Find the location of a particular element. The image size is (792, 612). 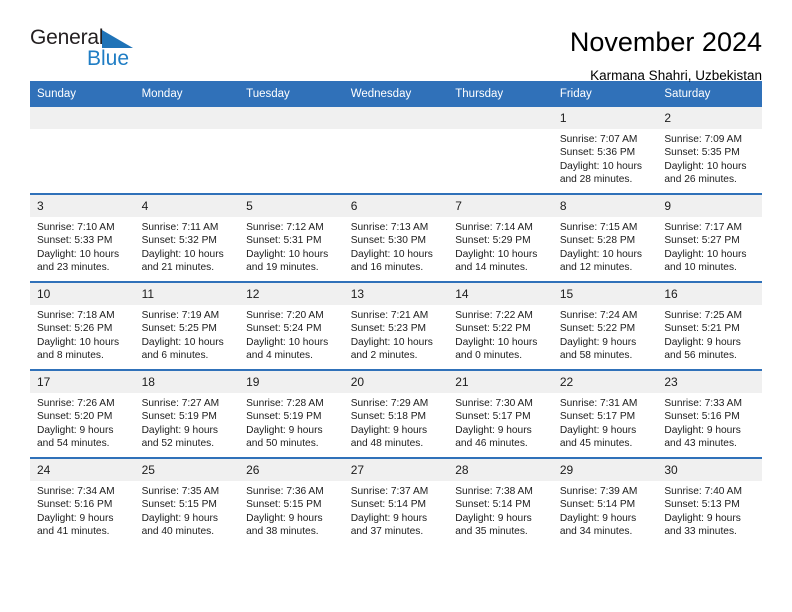

day-number: 25 is located at coordinates (187, 470).